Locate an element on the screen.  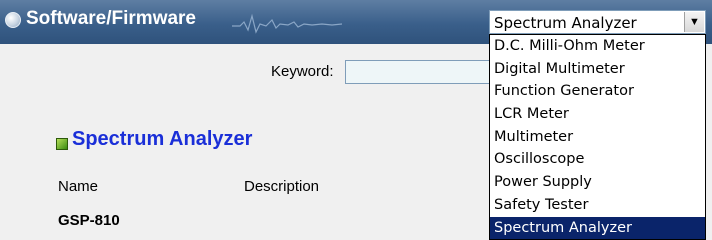
column-header-description: Description is located at coordinates (282, 186).